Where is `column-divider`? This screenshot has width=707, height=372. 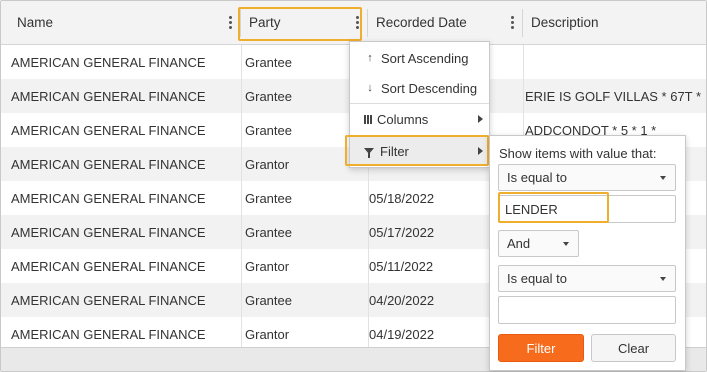 column-divider is located at coordinates (241, 196).